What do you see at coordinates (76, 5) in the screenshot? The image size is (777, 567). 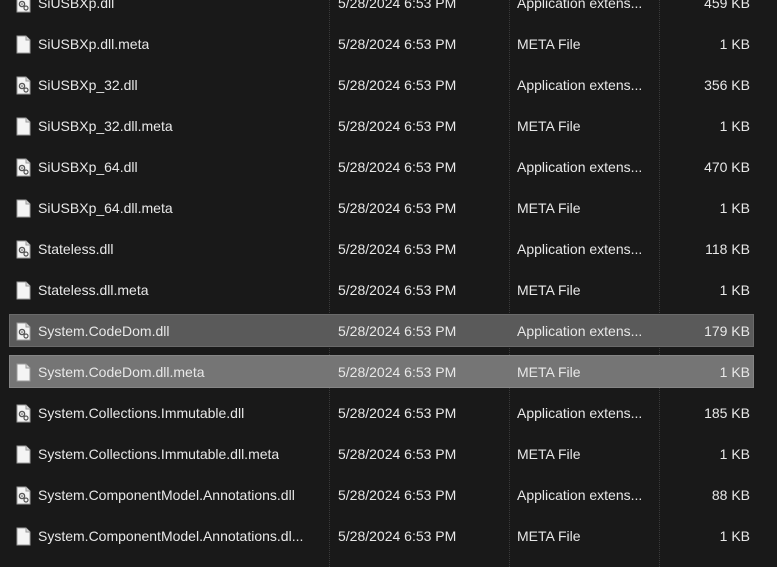 I see `file-name: SiUSBXp.dll` at bounding box center [76, 5].